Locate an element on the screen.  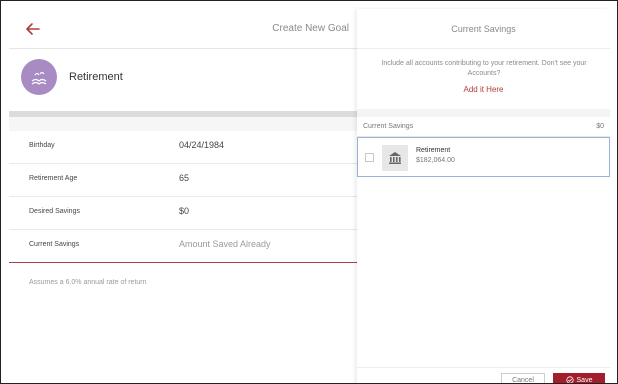
account-amount: $182,064.00 is located at coordinates (435, 160).